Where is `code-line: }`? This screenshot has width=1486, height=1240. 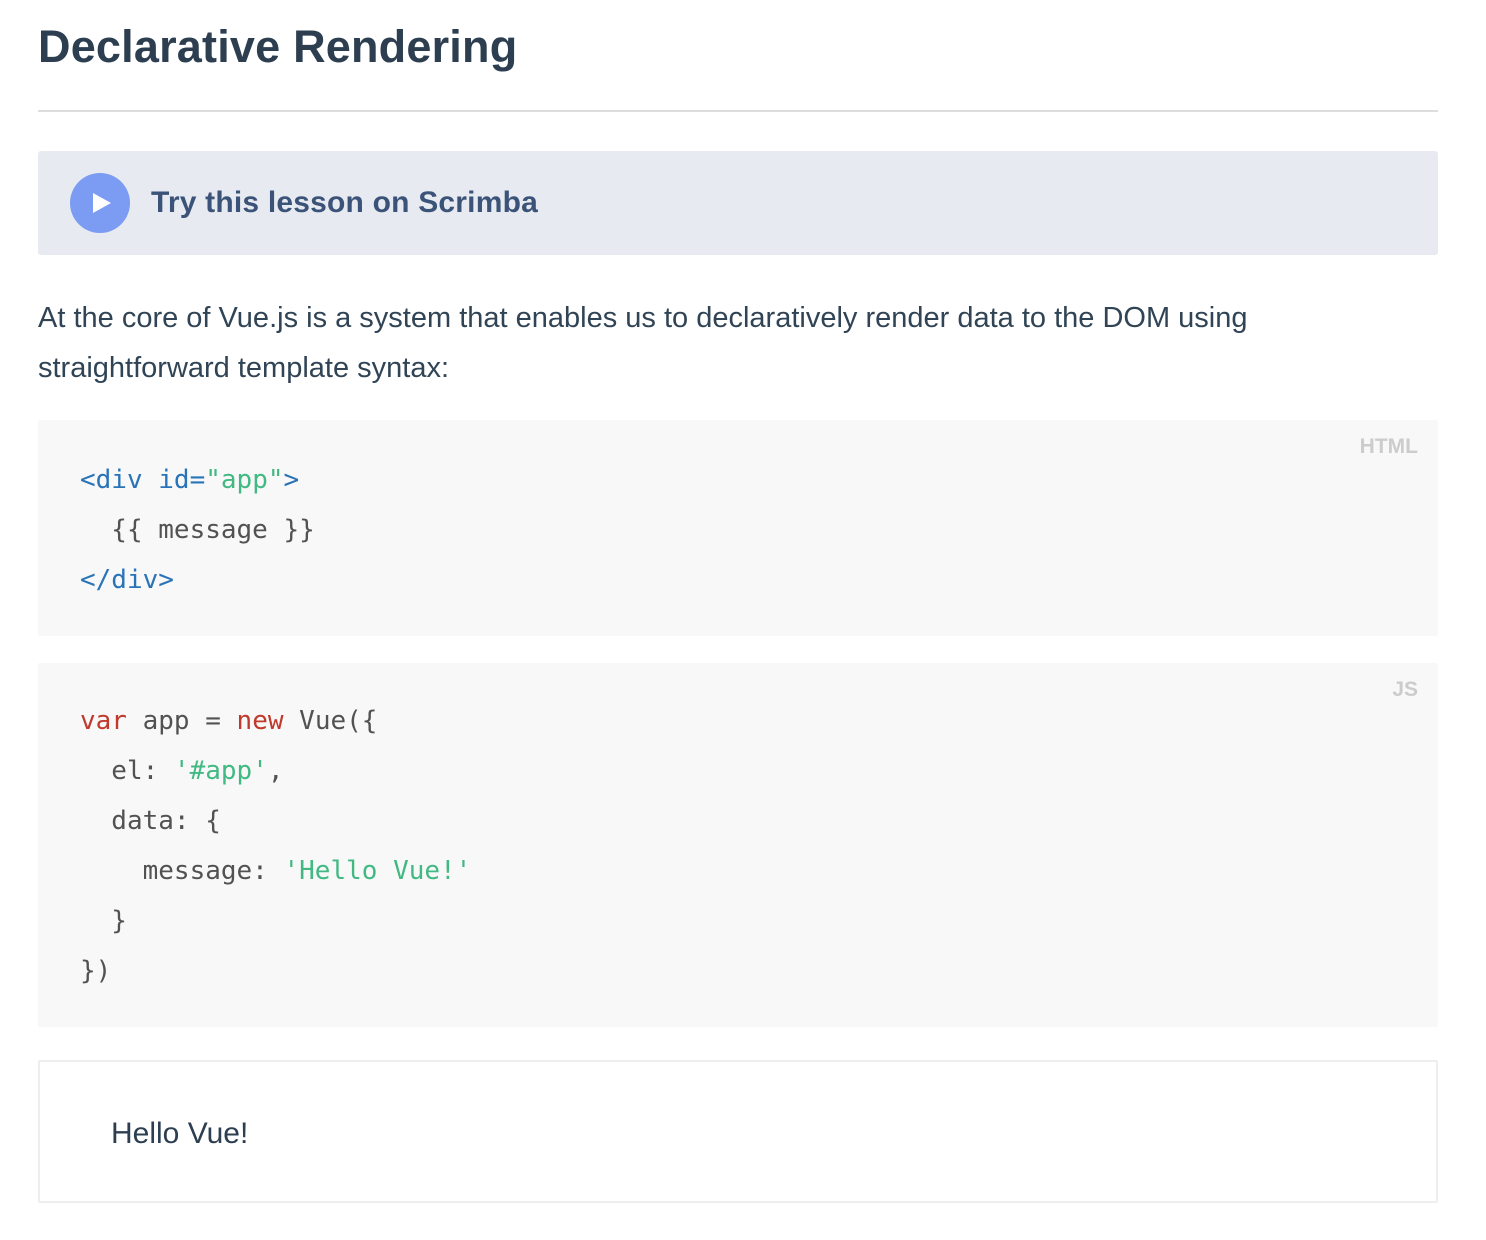 code-line: } is located at coordinates (103, 921).